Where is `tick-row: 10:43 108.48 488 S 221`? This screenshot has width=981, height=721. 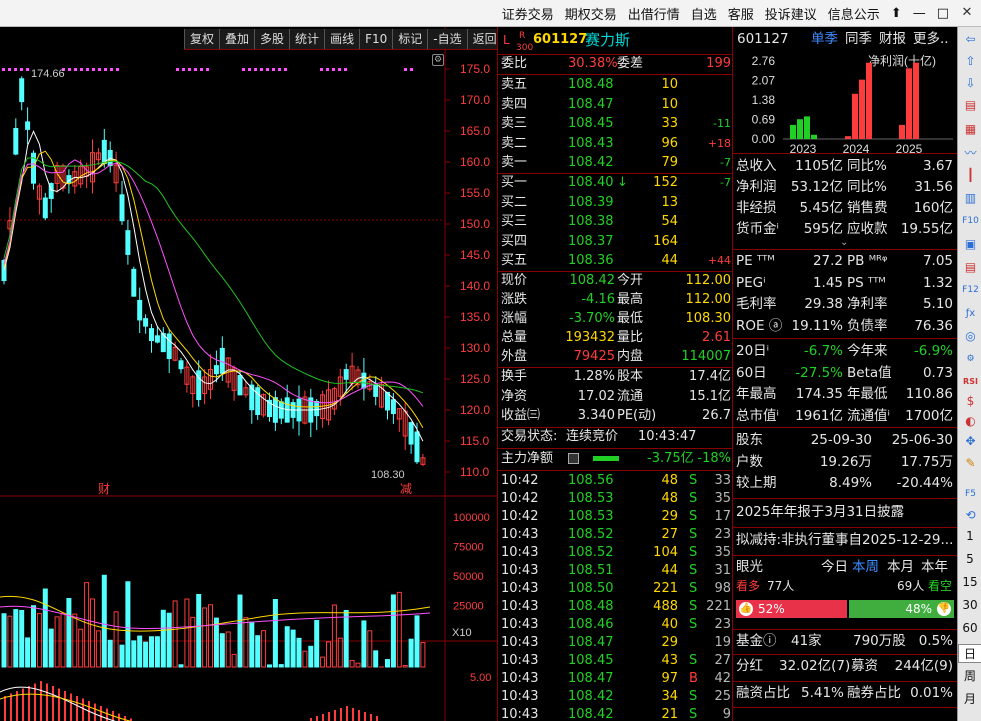
tick-row: 10:43 108.48 488 S 221 is located at coordinates (615, 607).